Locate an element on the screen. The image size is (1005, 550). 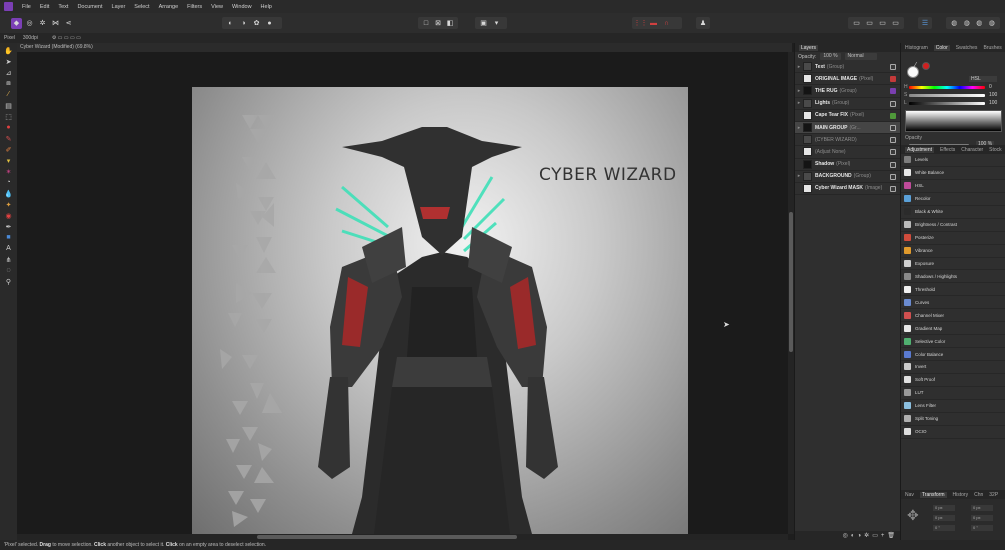
delete-layer-icon: 🗑 is located at coordinates (891, 535).